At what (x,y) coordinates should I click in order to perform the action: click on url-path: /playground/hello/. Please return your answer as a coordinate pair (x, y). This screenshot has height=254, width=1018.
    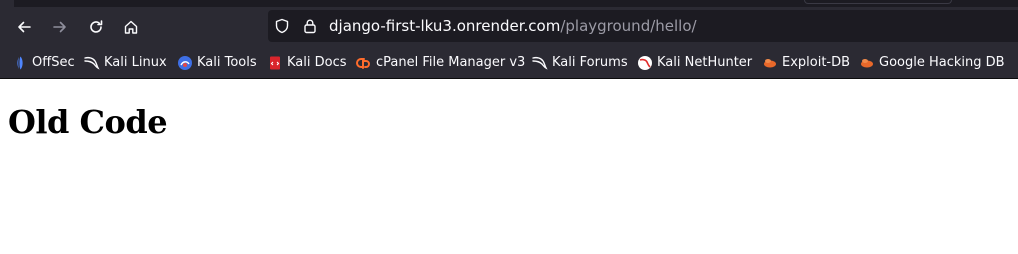
    Looking at the image, I should click on (628, 26).